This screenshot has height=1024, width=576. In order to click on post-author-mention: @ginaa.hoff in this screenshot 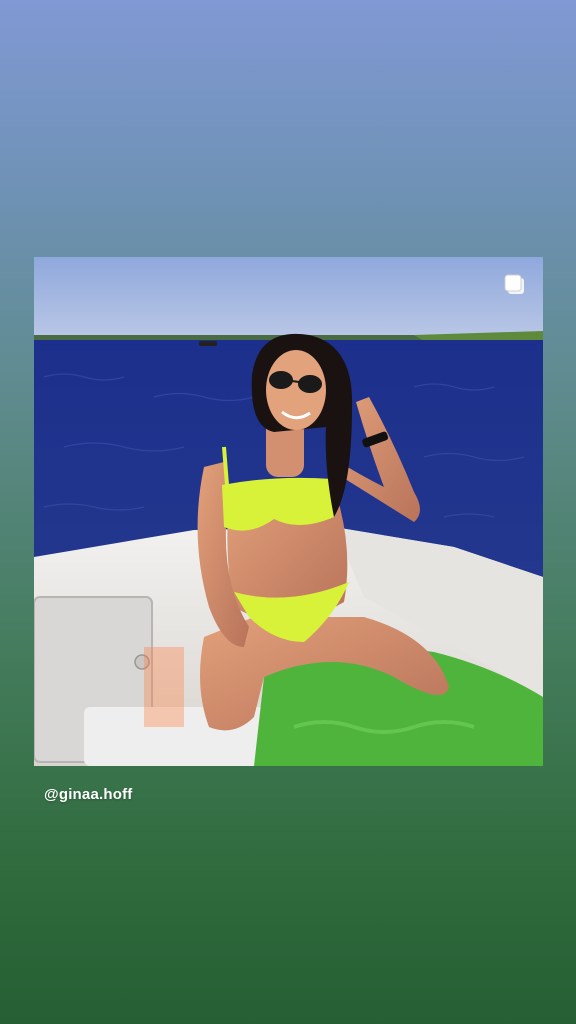, I will do `click(88, 794)`.